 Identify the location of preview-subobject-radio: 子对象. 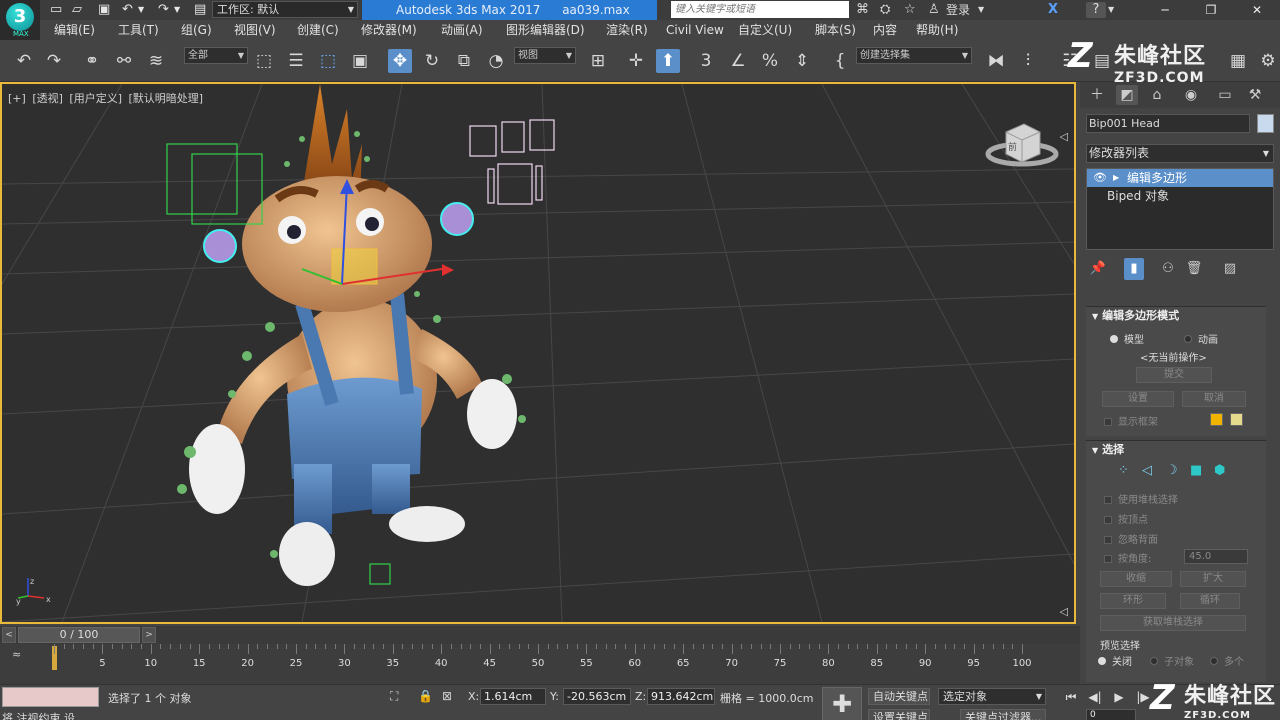
(1172, 660).